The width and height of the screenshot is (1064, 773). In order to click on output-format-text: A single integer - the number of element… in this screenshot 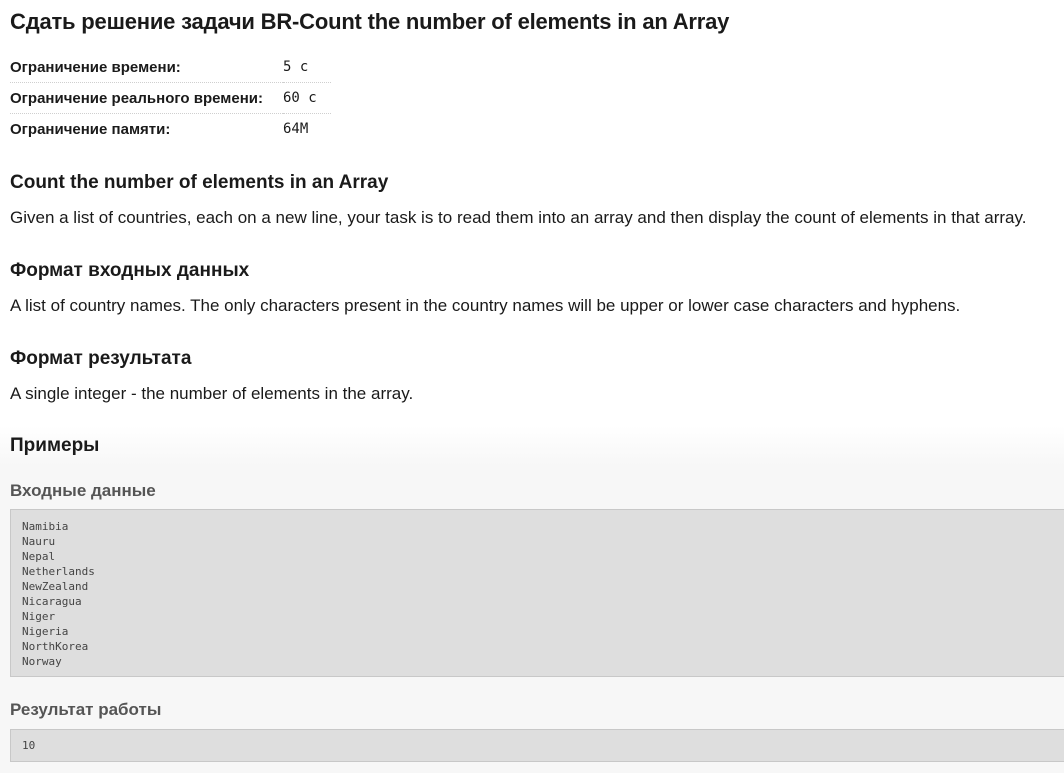, I will do `click(212, 393)`.